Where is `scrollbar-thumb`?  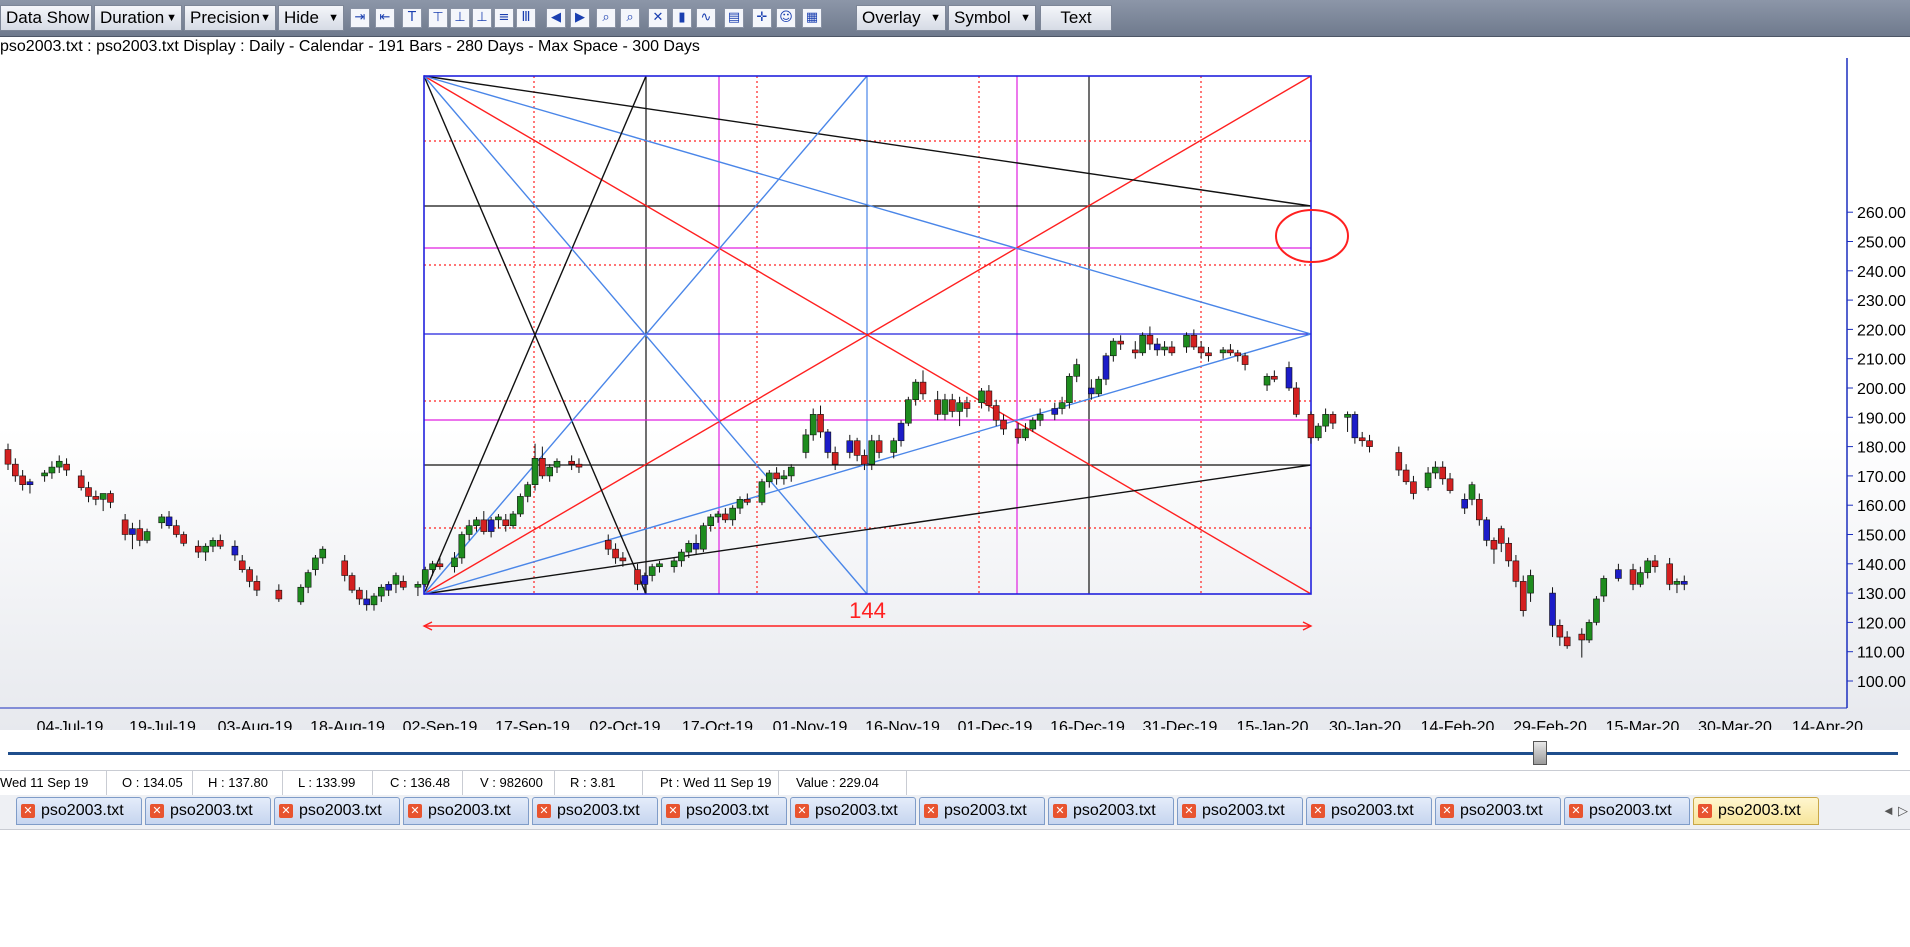 scrollbar-thumb is located at coordinates (1540, 753).